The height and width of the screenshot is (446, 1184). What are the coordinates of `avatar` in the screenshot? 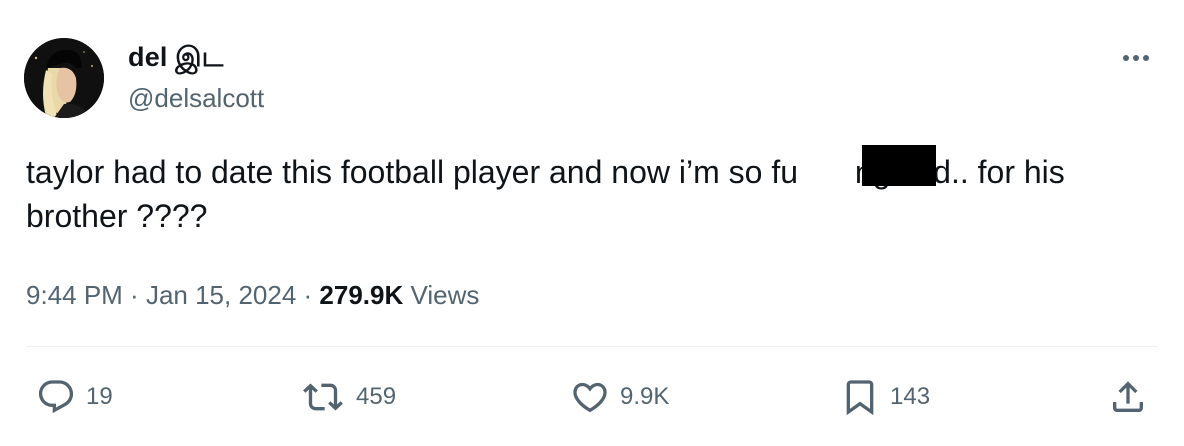 It's located at (64, 78).